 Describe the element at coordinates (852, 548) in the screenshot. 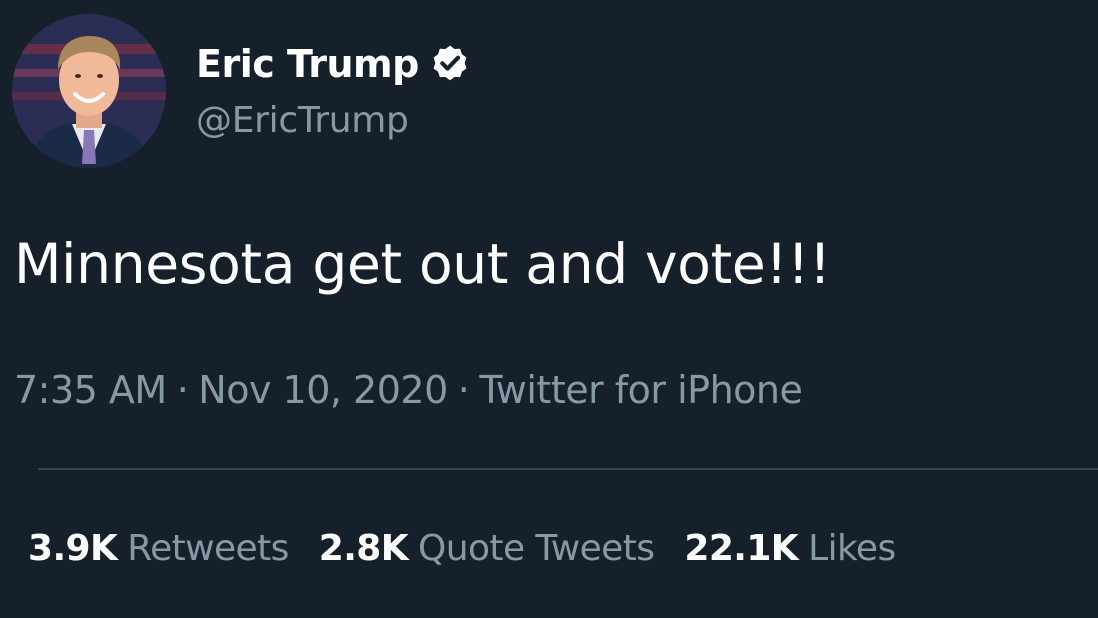

I see `likes-label: Likes` at that location.